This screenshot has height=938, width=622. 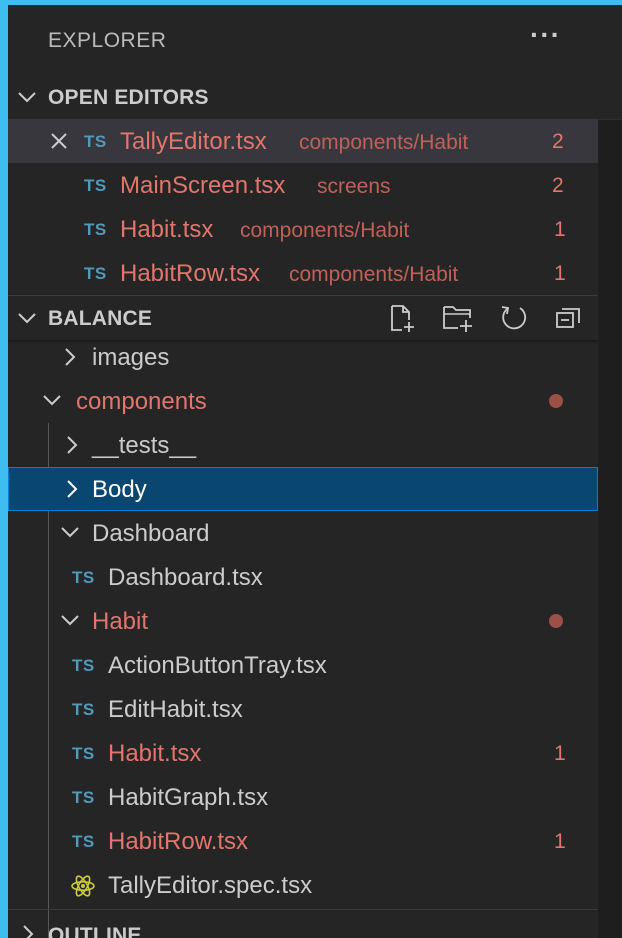 I want to click on tree-item-habit-row: TS HabitRow.tsx 1, so click(x=303, y=841).